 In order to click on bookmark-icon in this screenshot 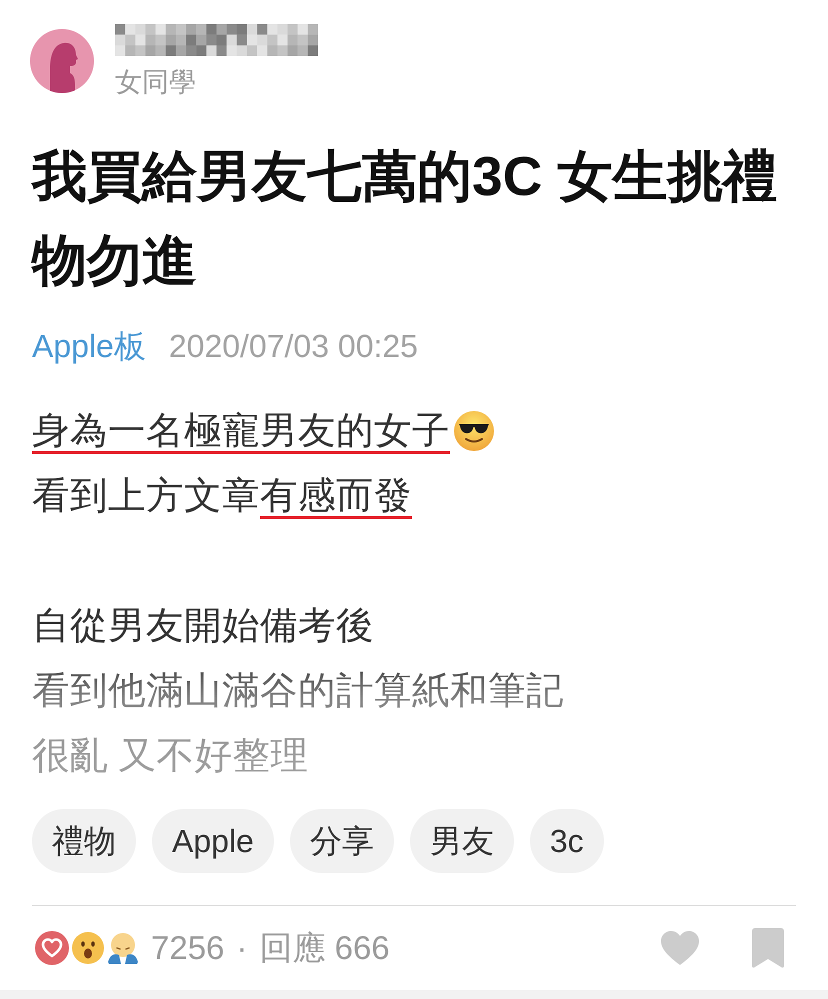, I will do `click(768, 948)`.